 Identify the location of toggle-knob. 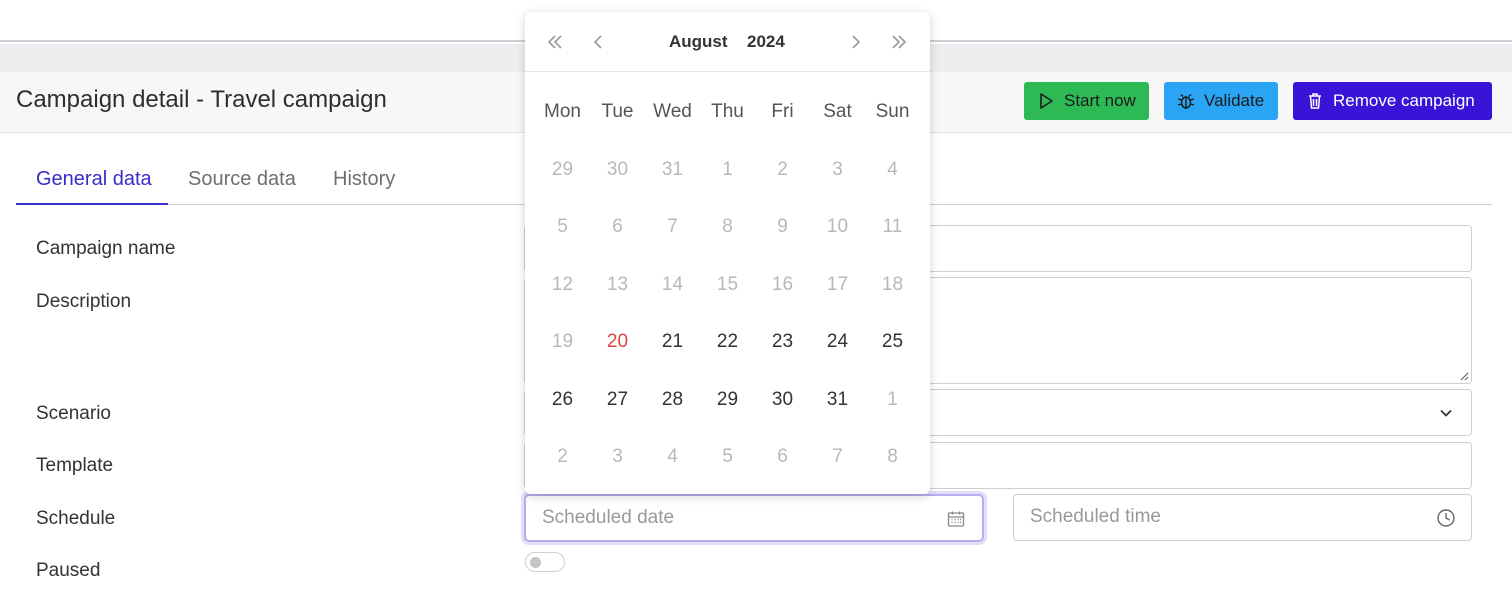
(535, 562).